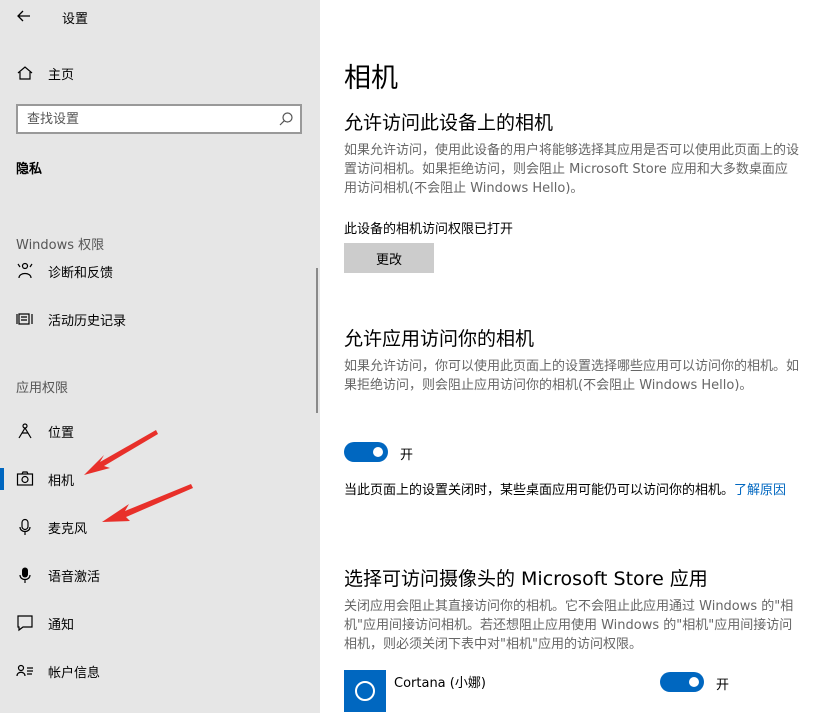 Image resolution: width=827 pixels, height=713 pixels. Describe the element at coordinates (760, 490) in the screenshot. I see `learn-why-link: 了解原因` at that location.